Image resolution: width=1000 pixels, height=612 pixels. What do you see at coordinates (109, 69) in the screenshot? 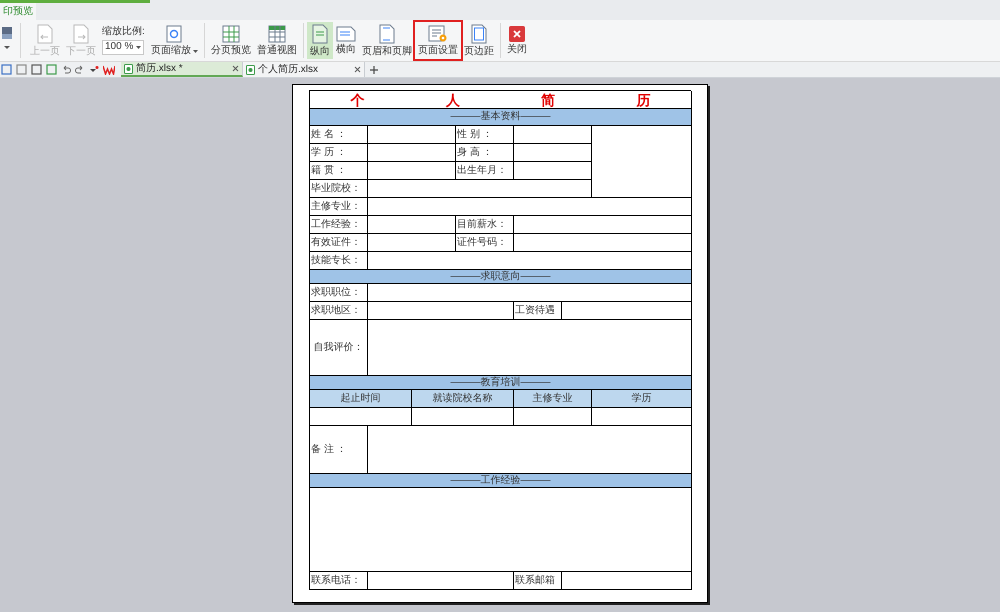
I see `w-logo-icon` at bounding box center [109, 69].